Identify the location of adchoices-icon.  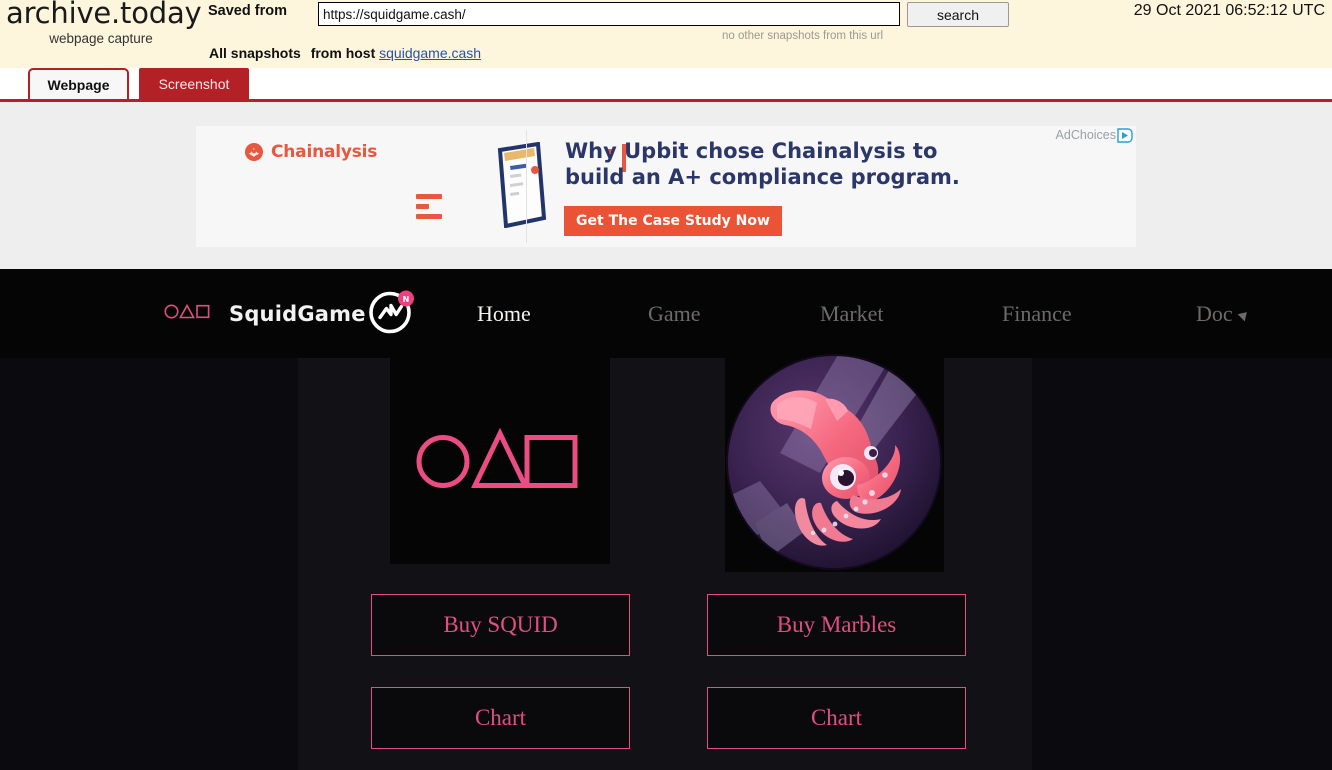
(1125, 135).